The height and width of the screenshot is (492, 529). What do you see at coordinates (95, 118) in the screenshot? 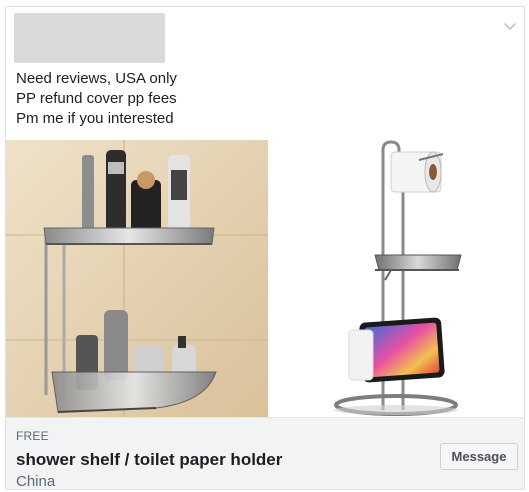
I see `post-text-line: Pm me if you interested` at bounding box center [95, 118].